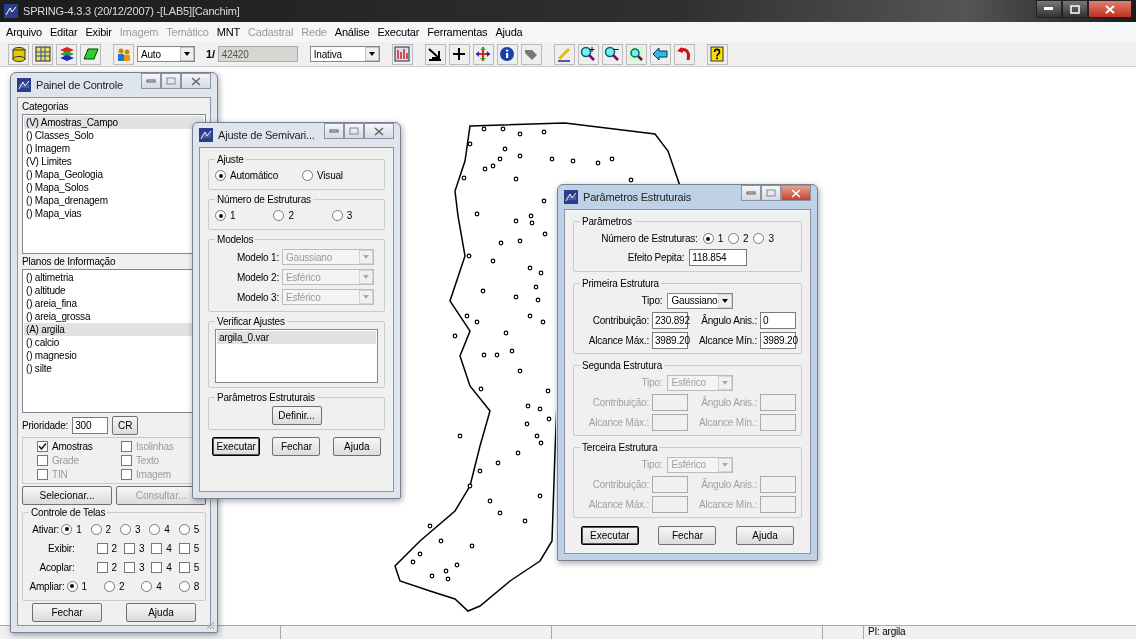  Describe the element at coordinates (1075, 9) in the screenshot. I see `maximize-button` at that location.